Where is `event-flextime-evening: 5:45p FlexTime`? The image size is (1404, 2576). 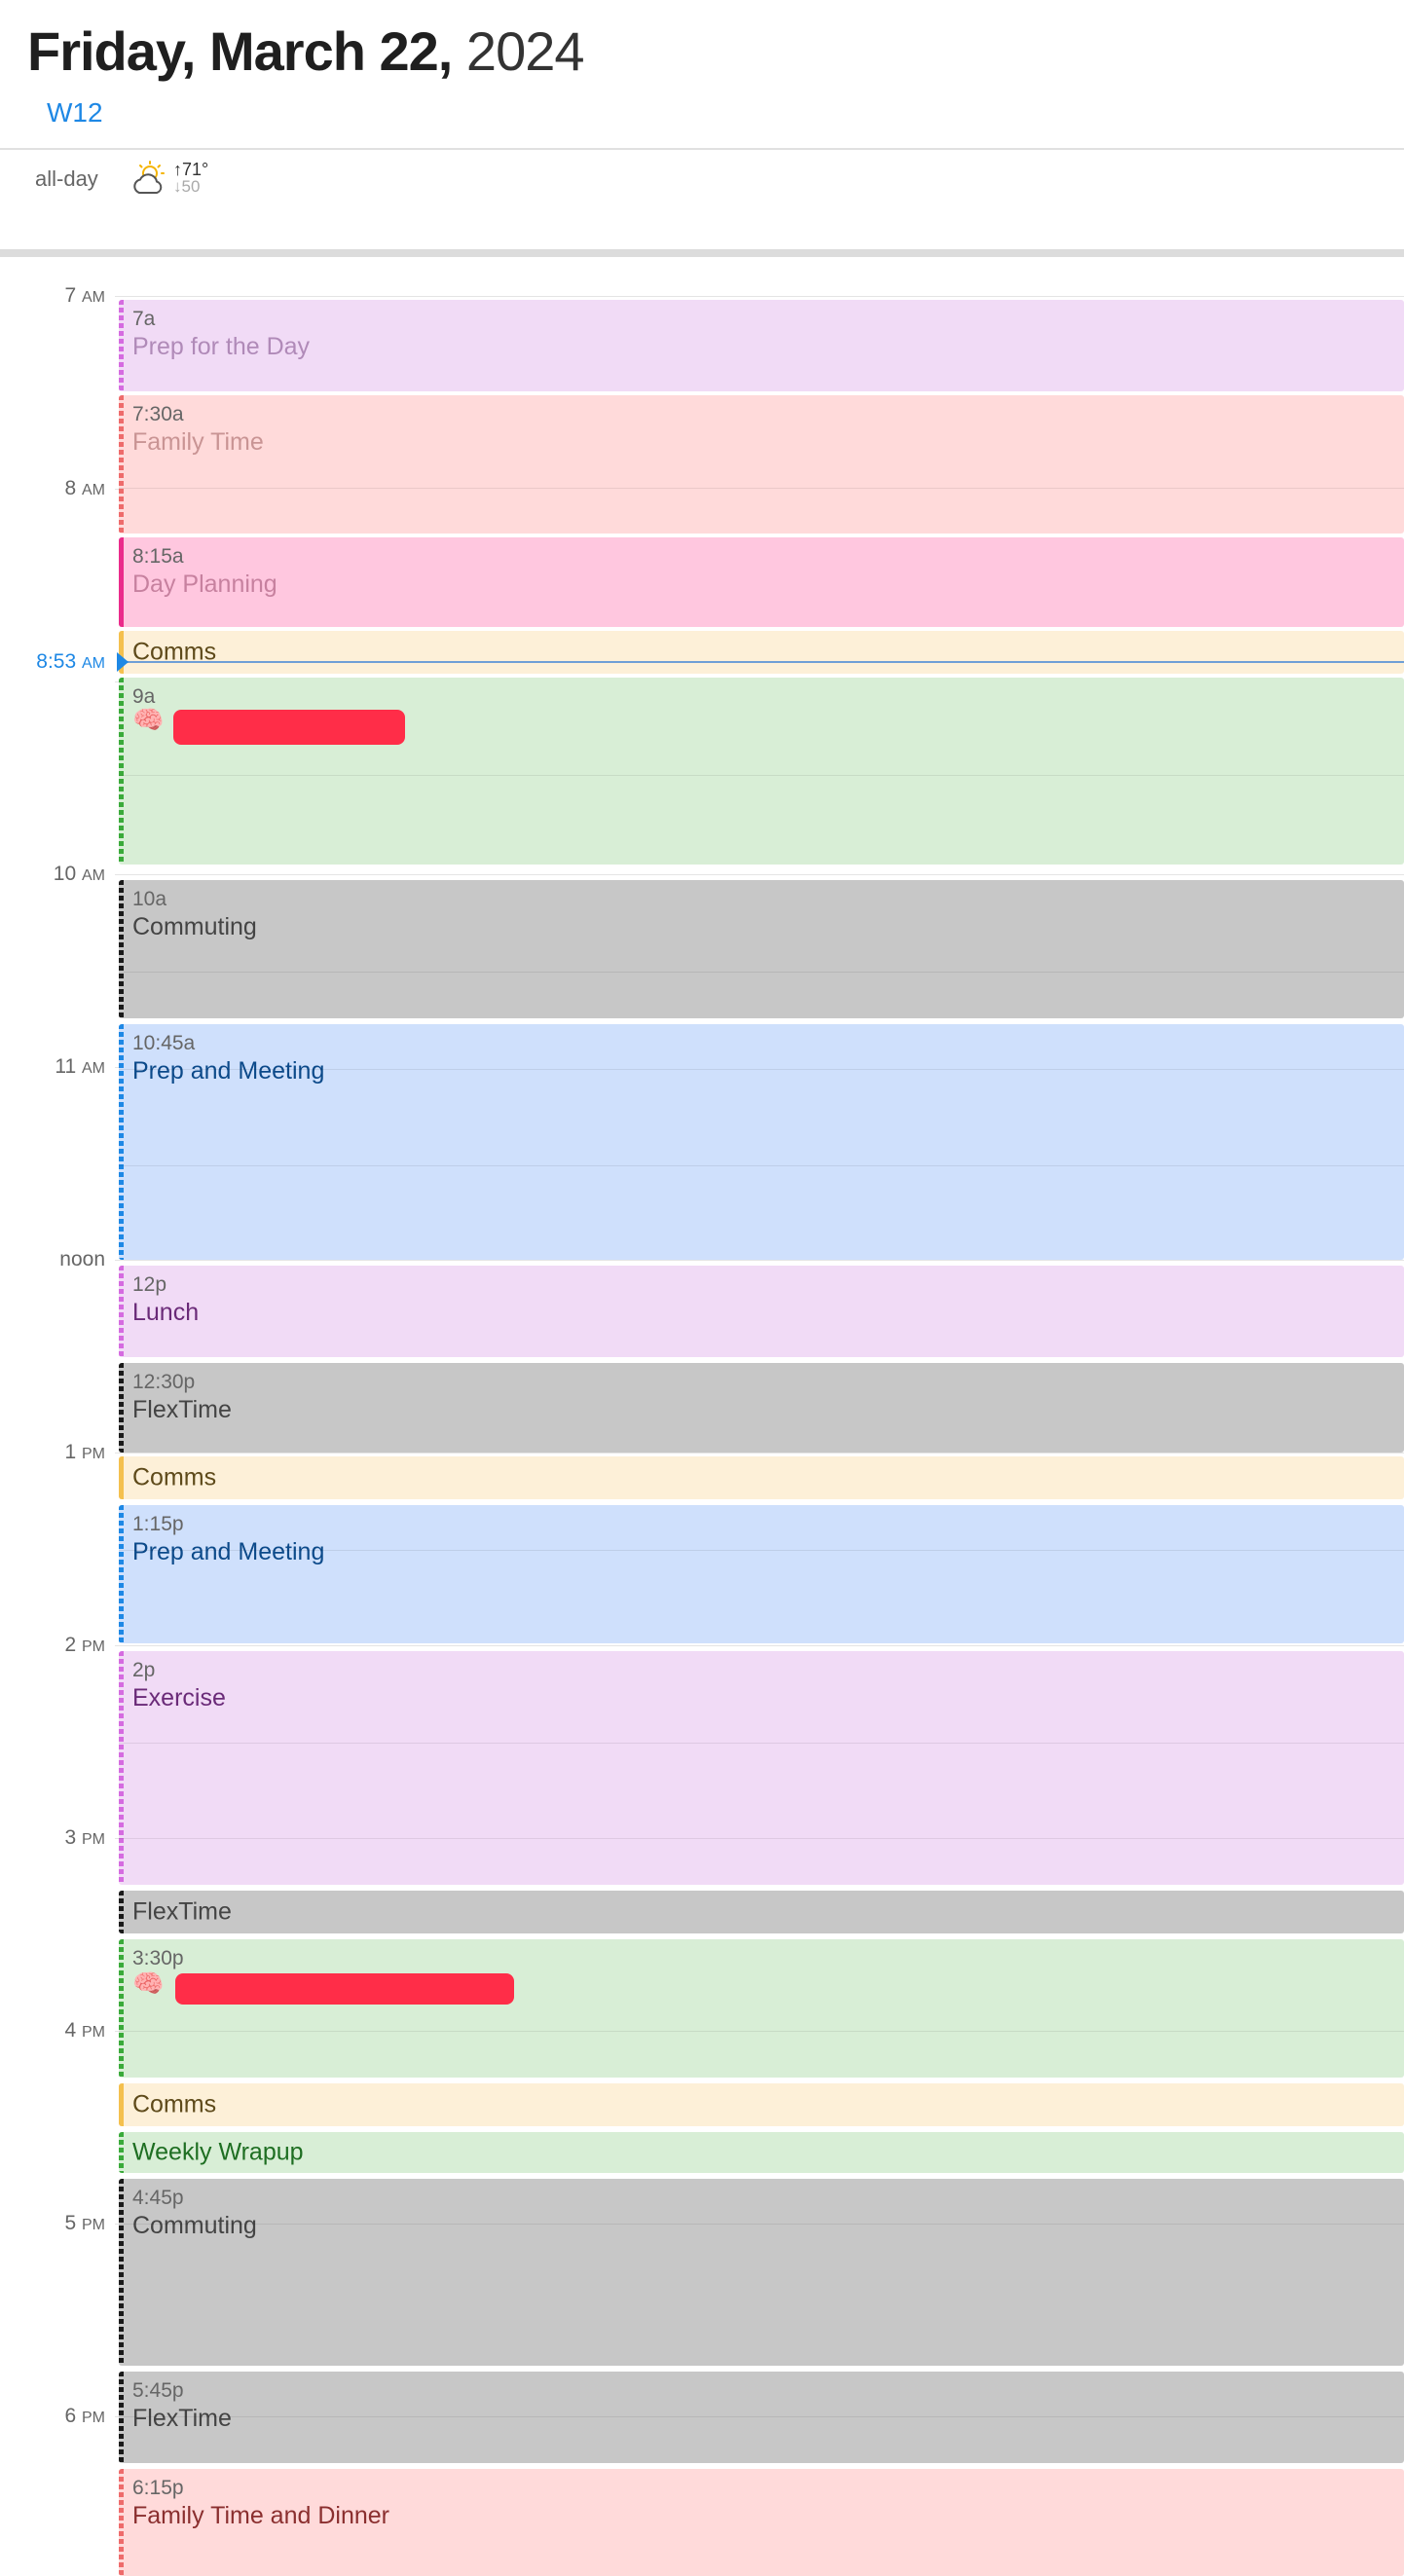
event-flextime-evening: 5:45p FlexTime is located at coordinates (761, 2417).